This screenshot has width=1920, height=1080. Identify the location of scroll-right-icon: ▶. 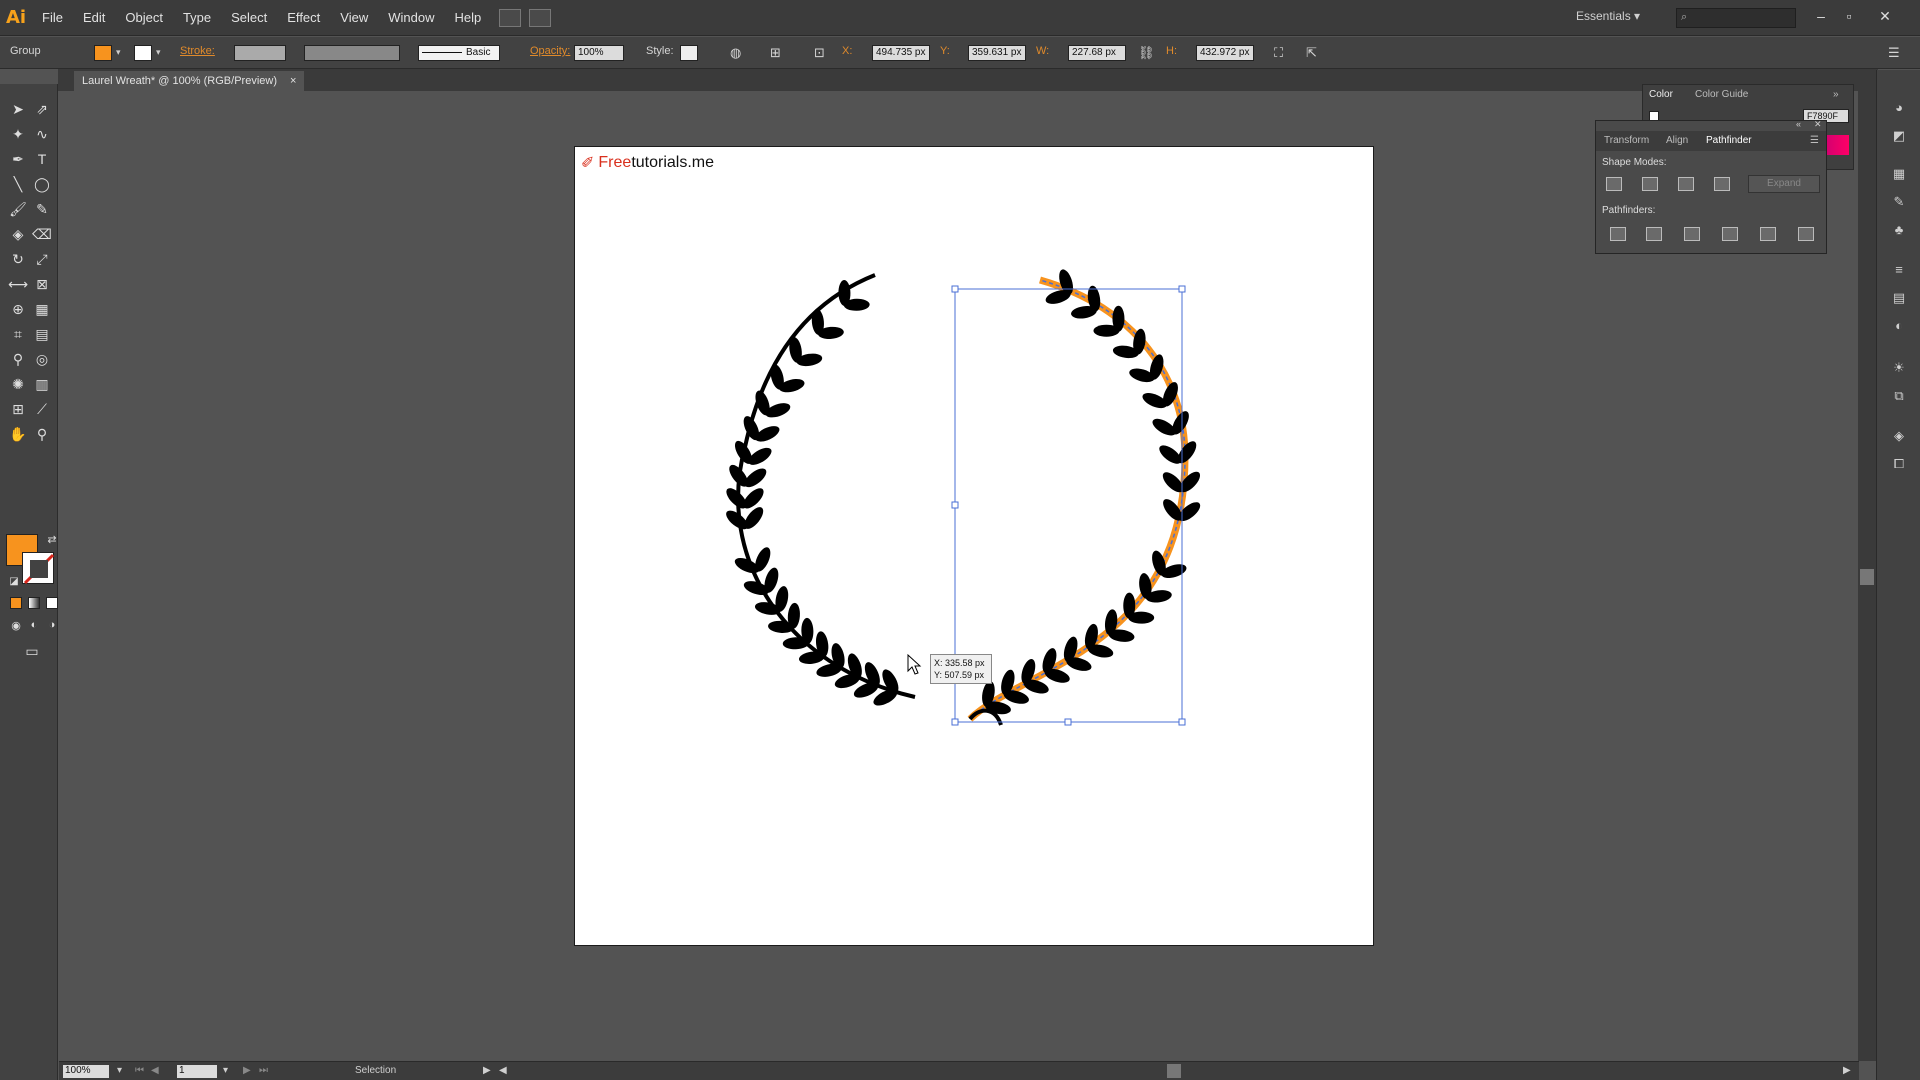
(1847, 1070).